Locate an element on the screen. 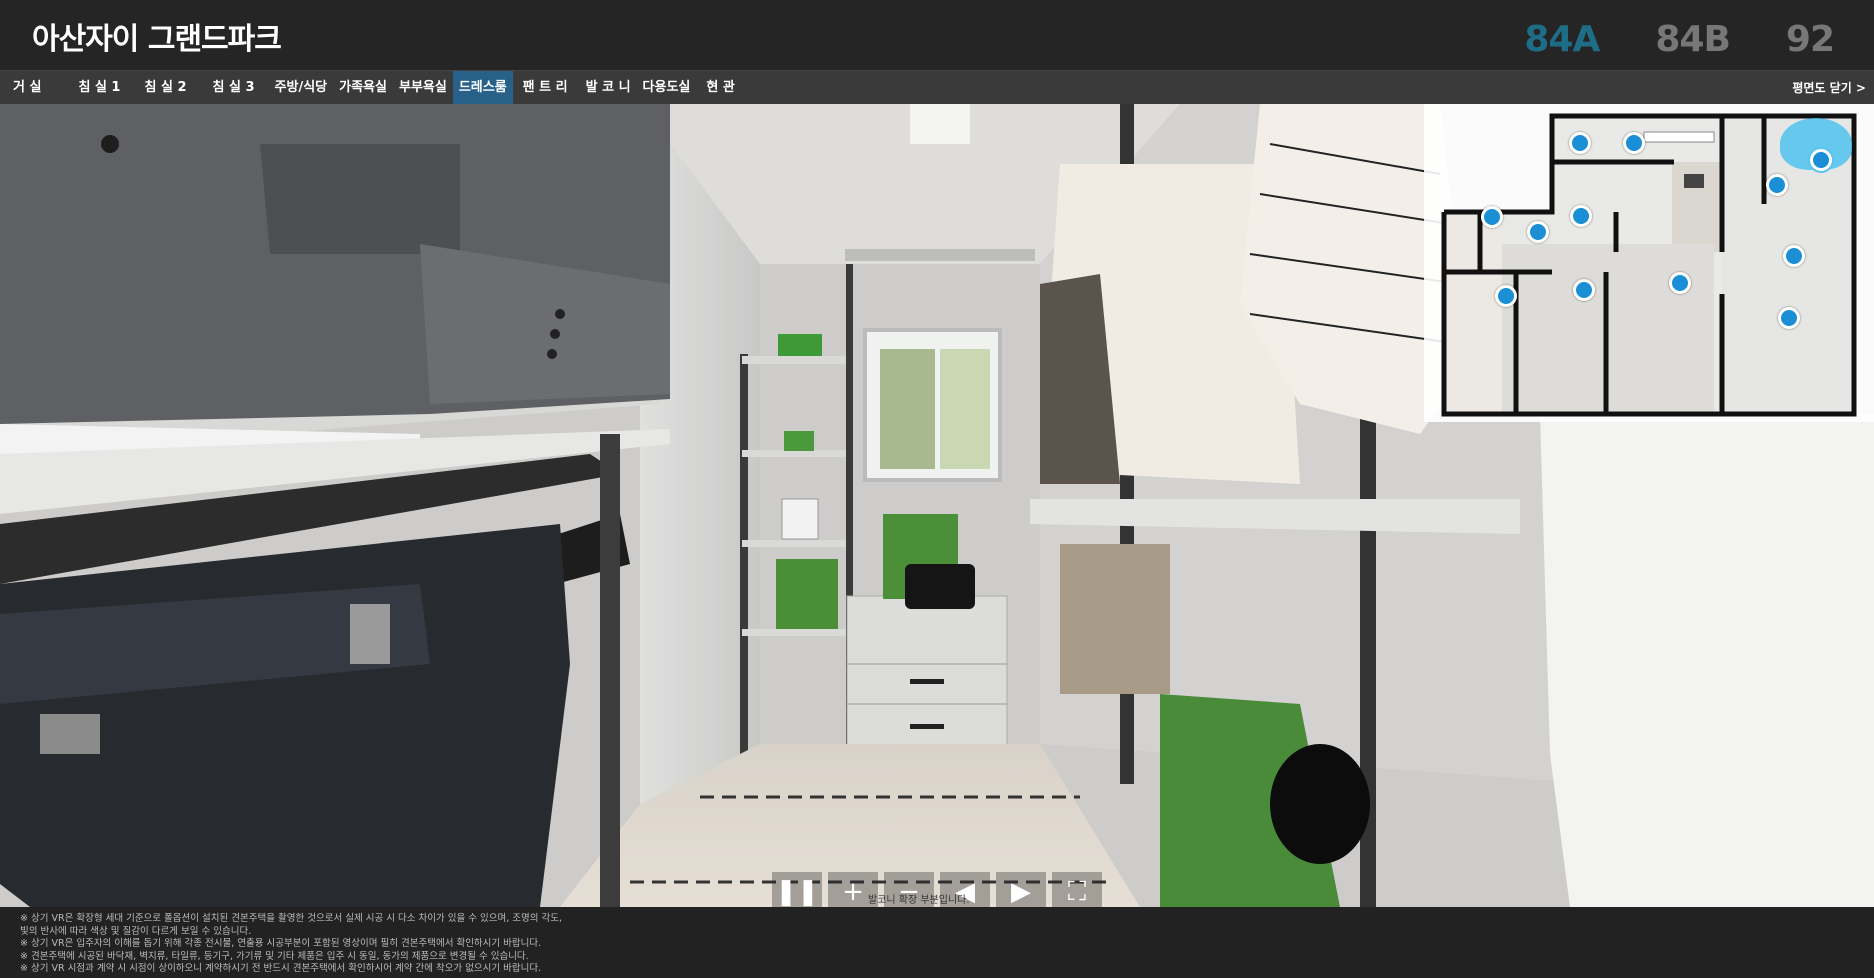 The height and width of the screenshot is (978, 1874). pause-icon: ❚❚ is located at coordinates (797, 892).